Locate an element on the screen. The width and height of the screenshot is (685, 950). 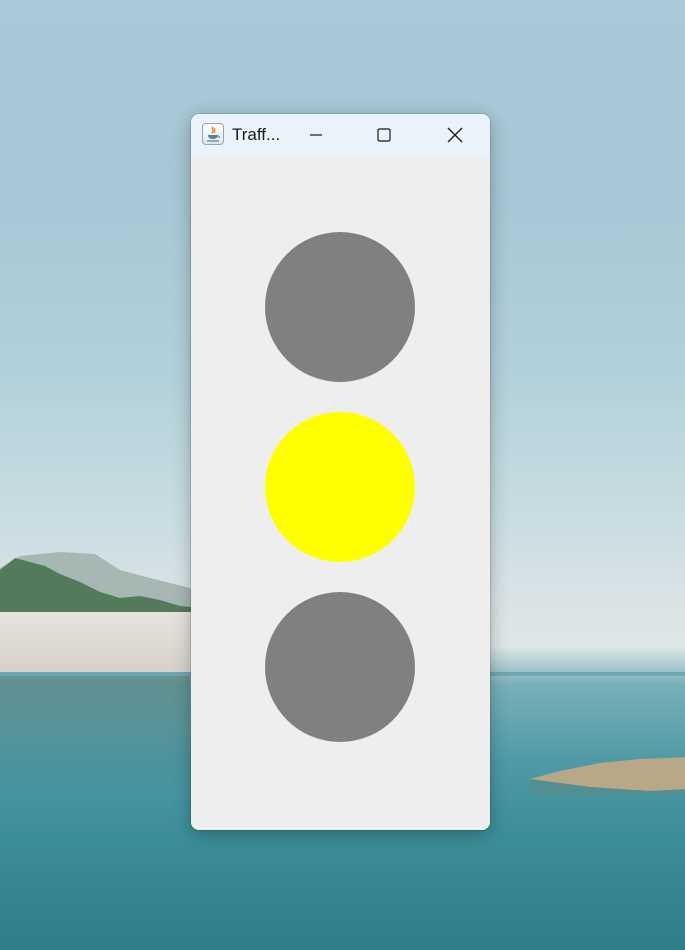
java-icon is located at coordinates (213, 134).